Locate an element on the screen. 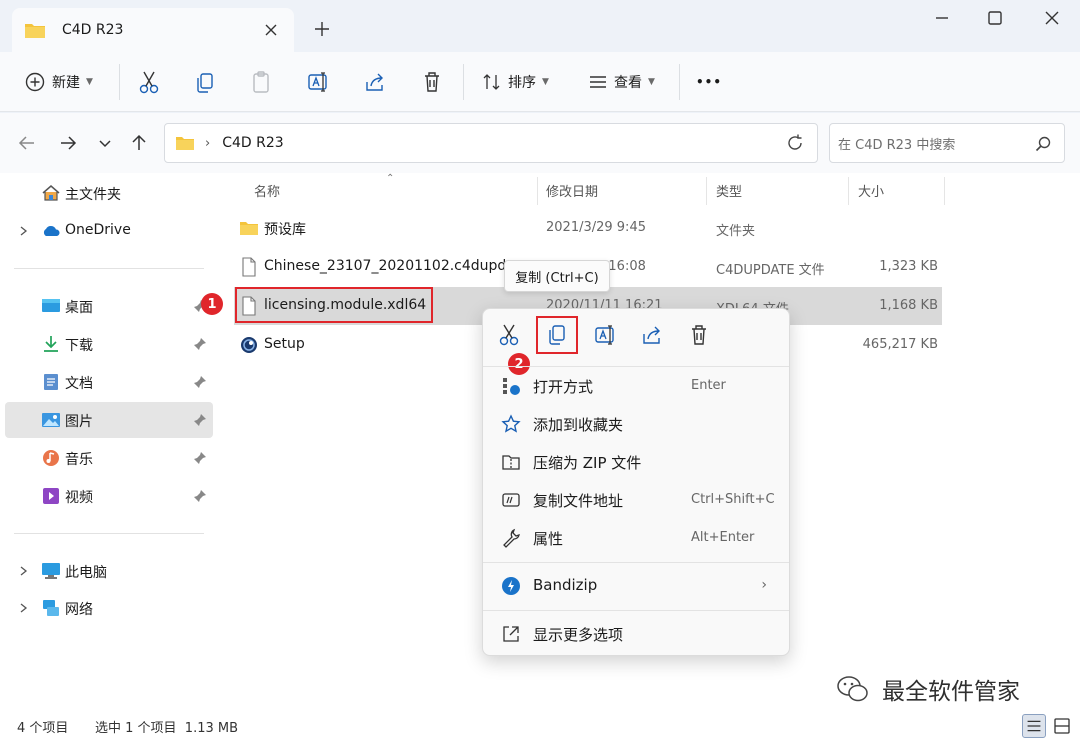  cloud-icon is located at coordinates (51, 231).